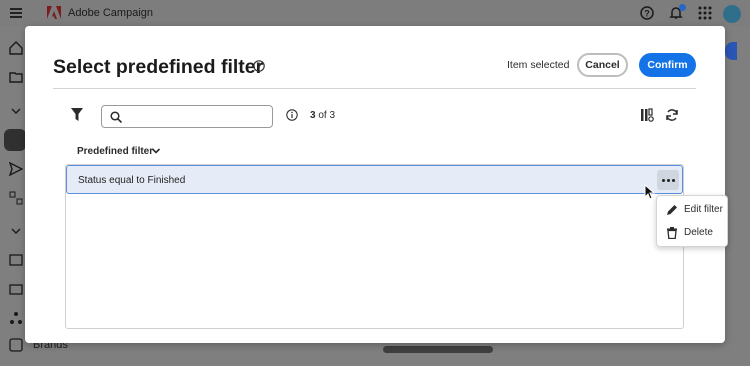 This screenshot has width=750, height=366. I want to click on filter-icon, so click(77, 114).